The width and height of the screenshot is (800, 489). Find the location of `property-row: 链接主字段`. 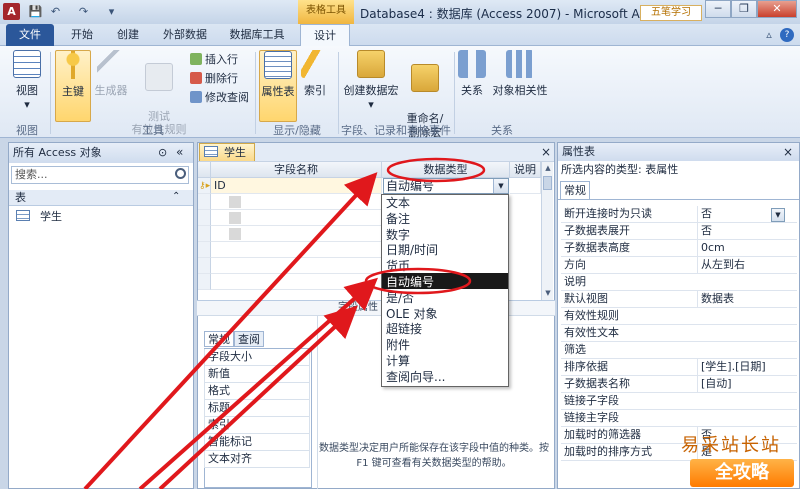

property-row: 链接主字段 is located at coordinates (679, 418).